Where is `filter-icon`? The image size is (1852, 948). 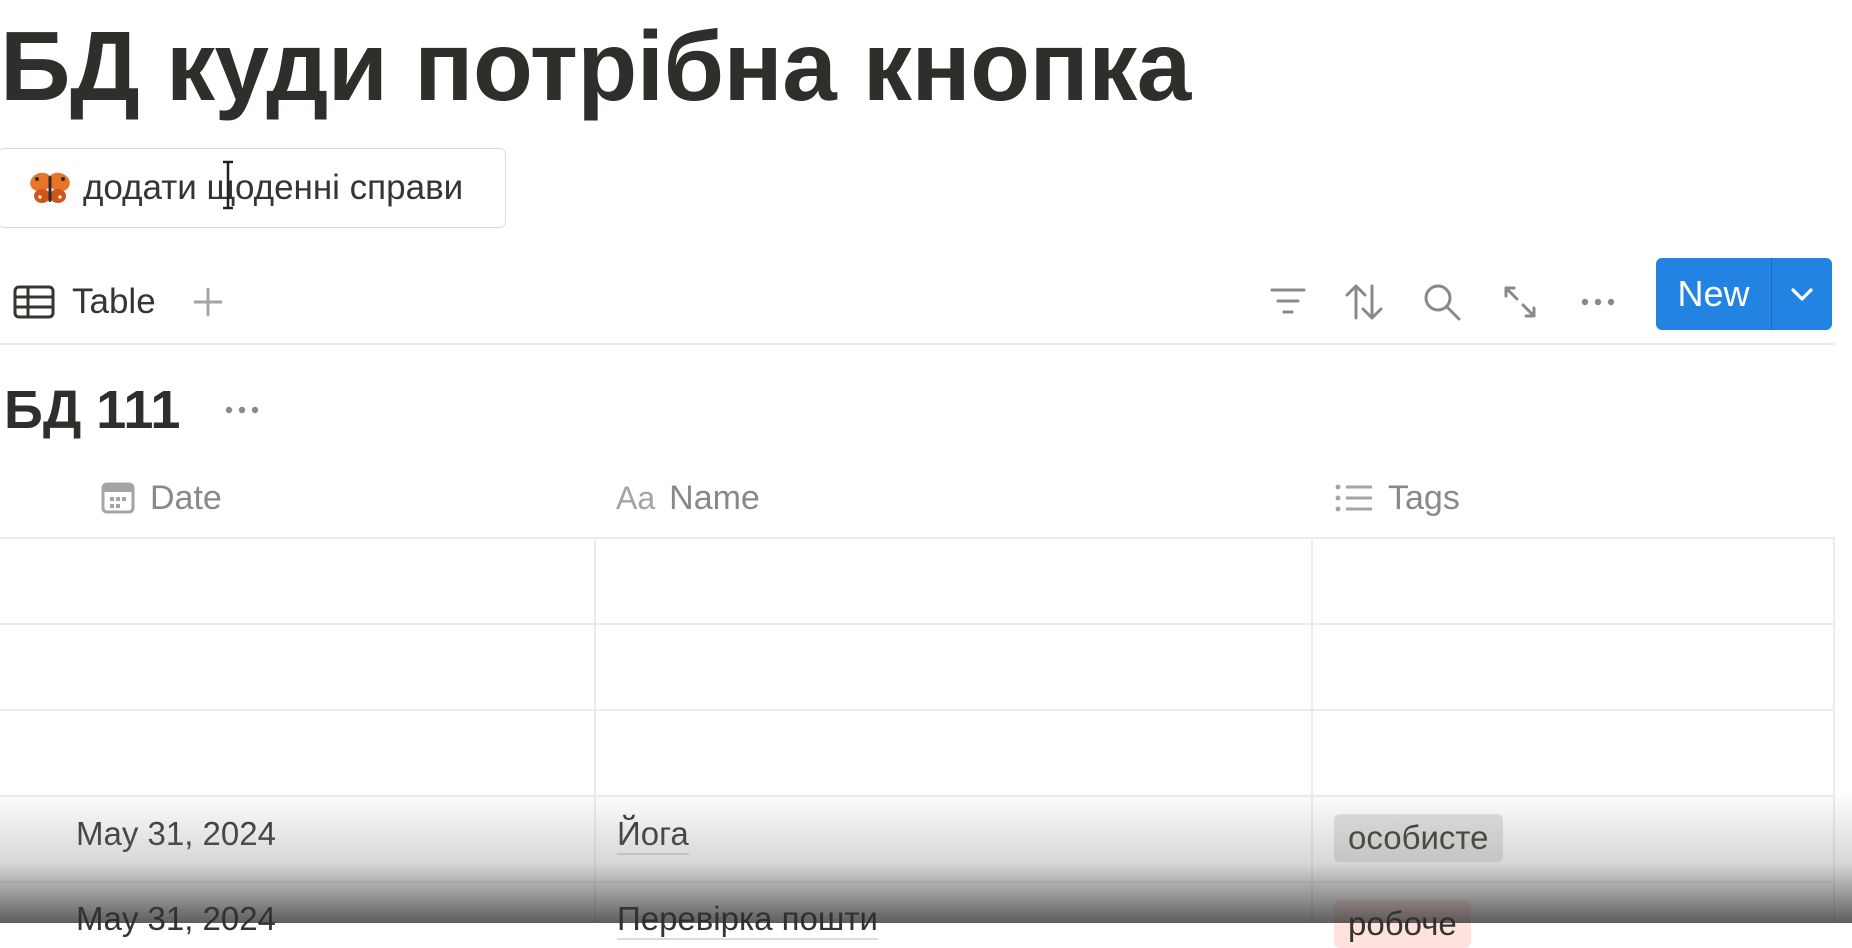 filter-icon is located at coordinates (1288, 302).